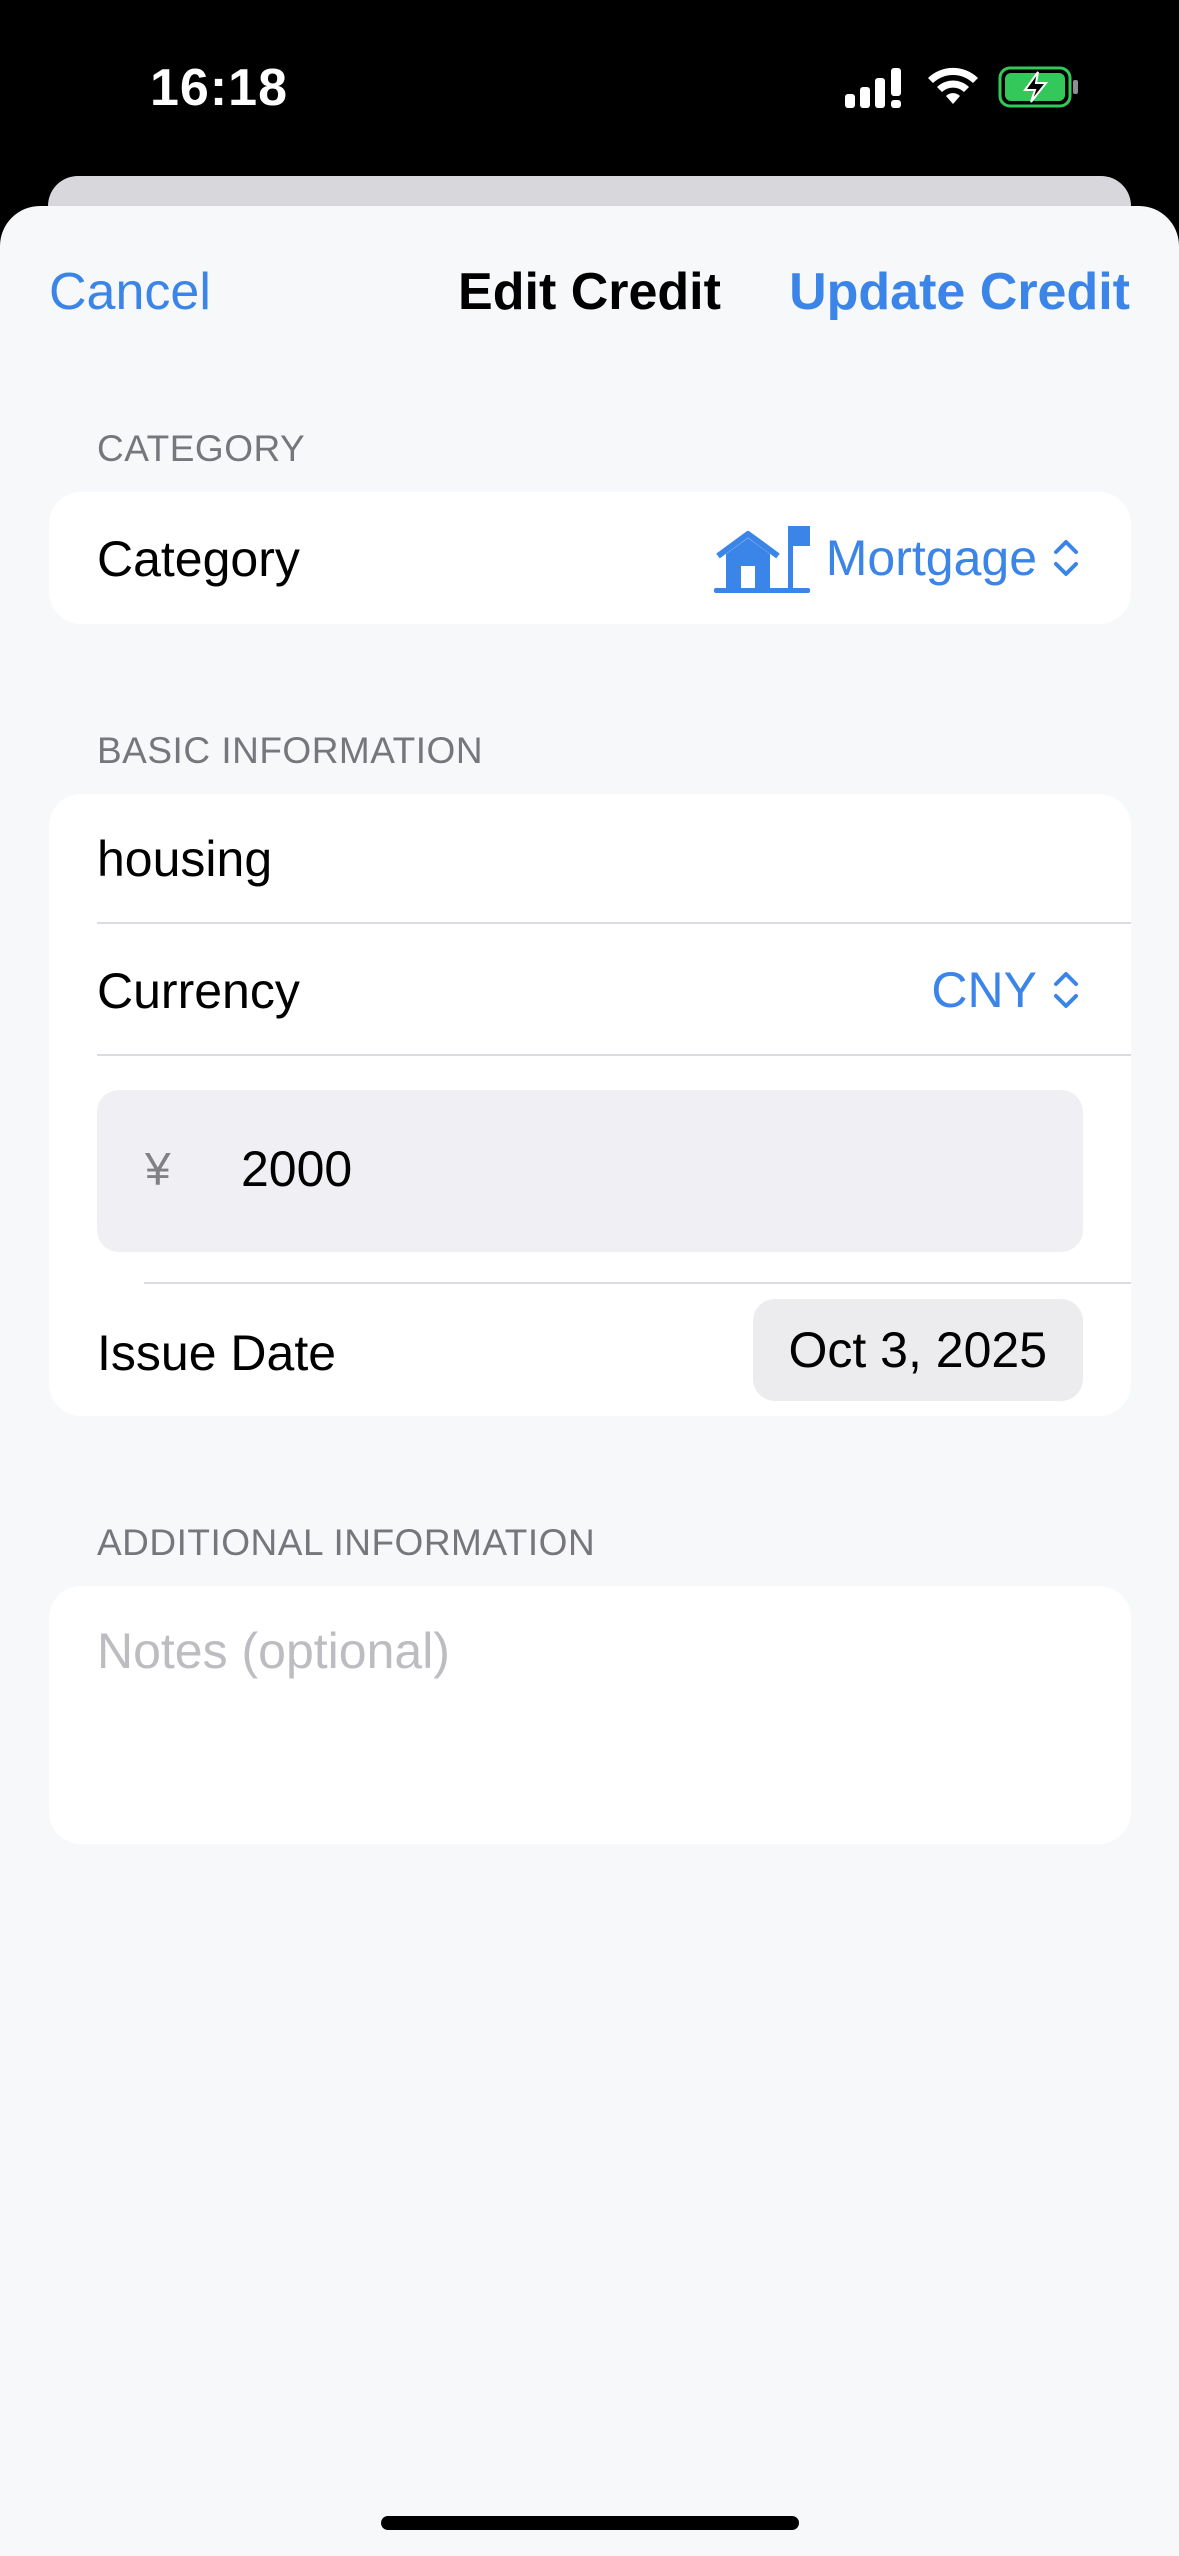 This screenshot has height=2556, width=1179. I want to click on amount-value: 2000, so click(297, 1169).